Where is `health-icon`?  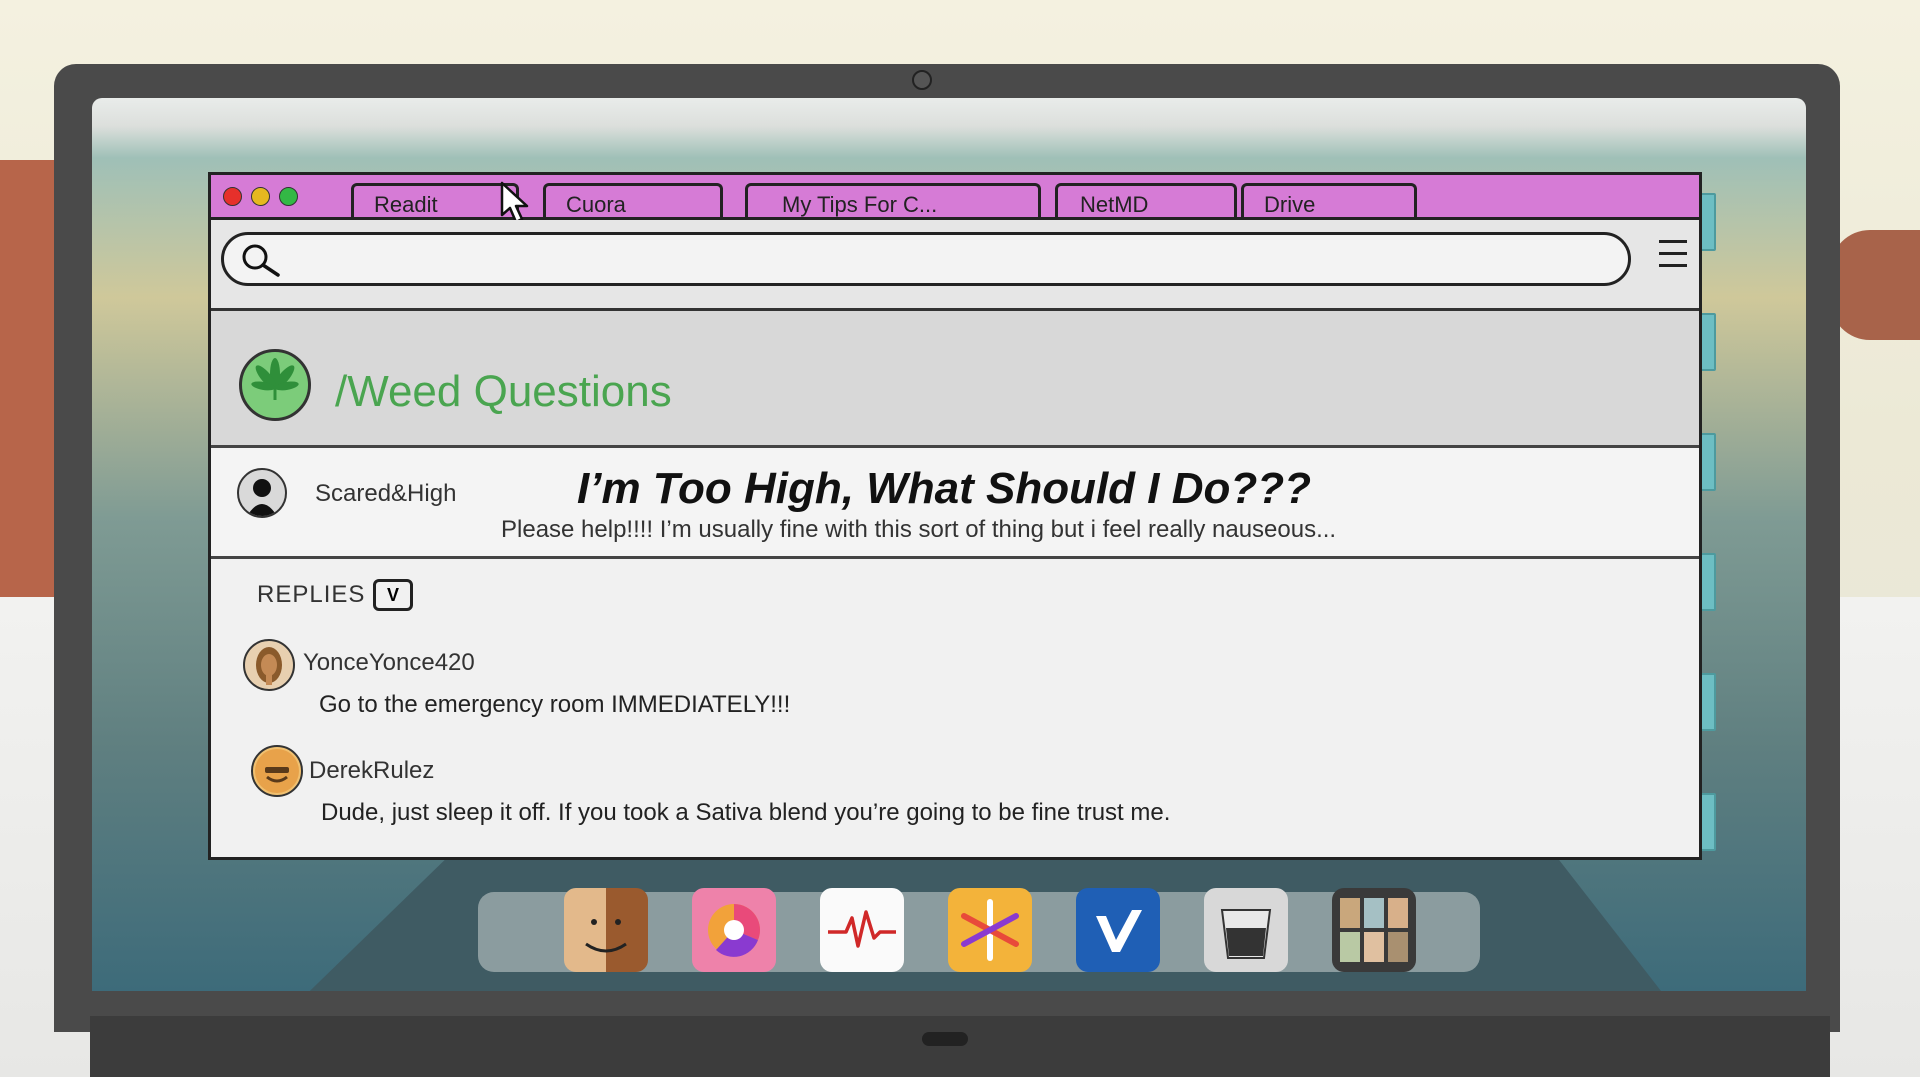
health-icon is located at coordinates (862, 930).